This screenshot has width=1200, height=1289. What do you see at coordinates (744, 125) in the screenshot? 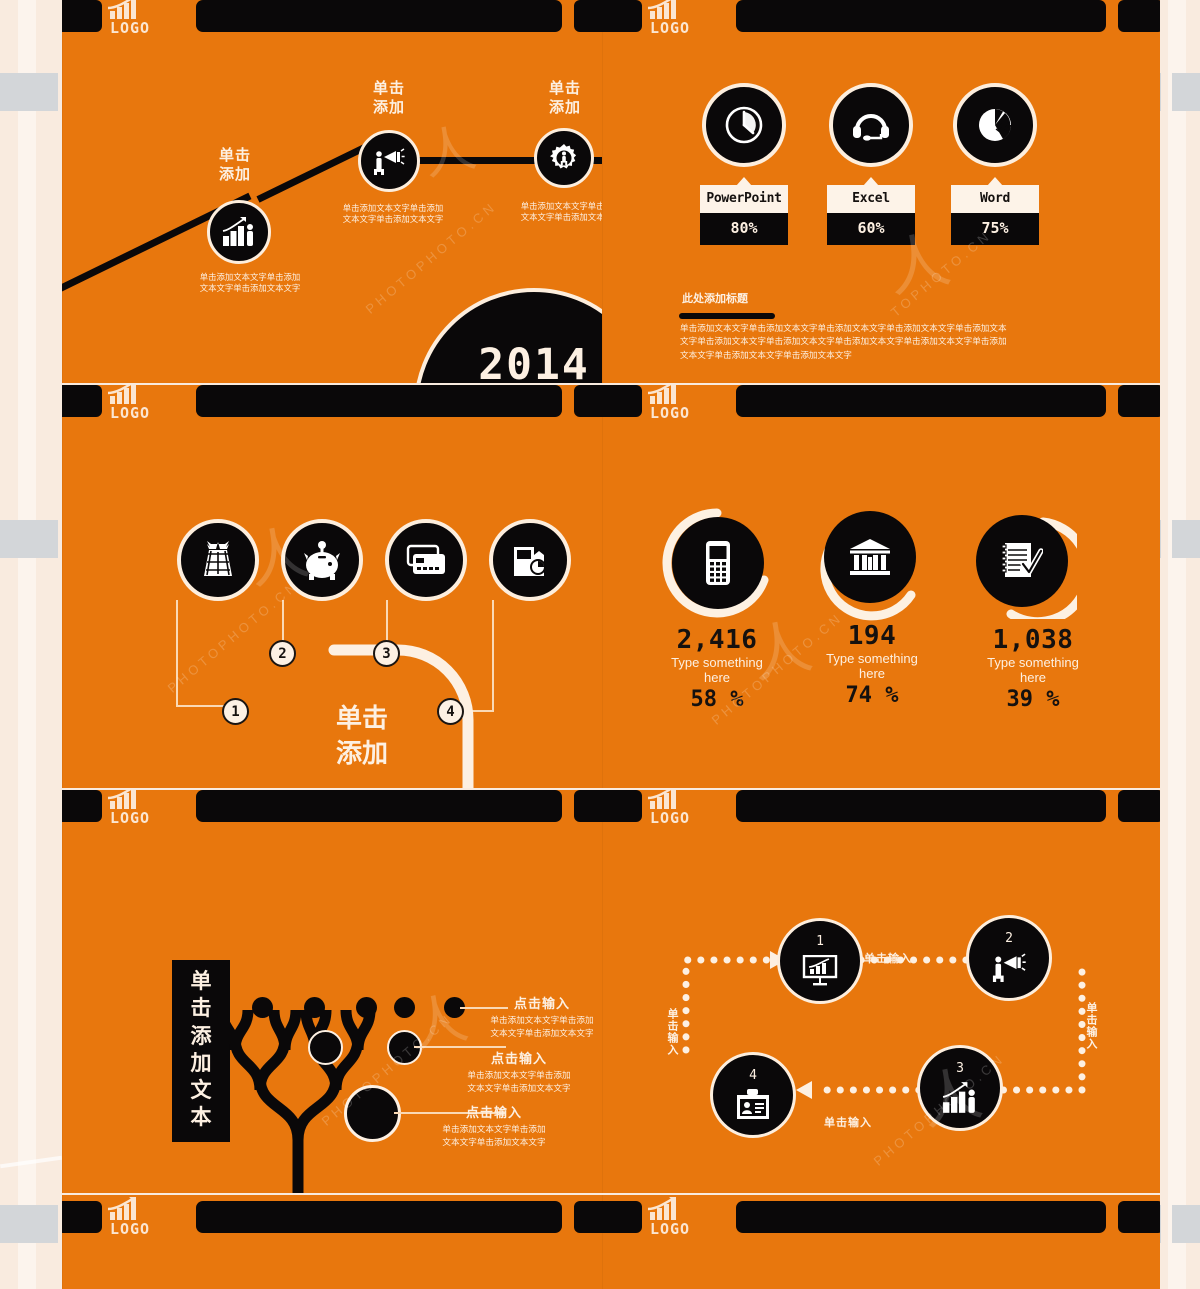
I see `skill-1-icon-circle` at bounding box center [744, 125].